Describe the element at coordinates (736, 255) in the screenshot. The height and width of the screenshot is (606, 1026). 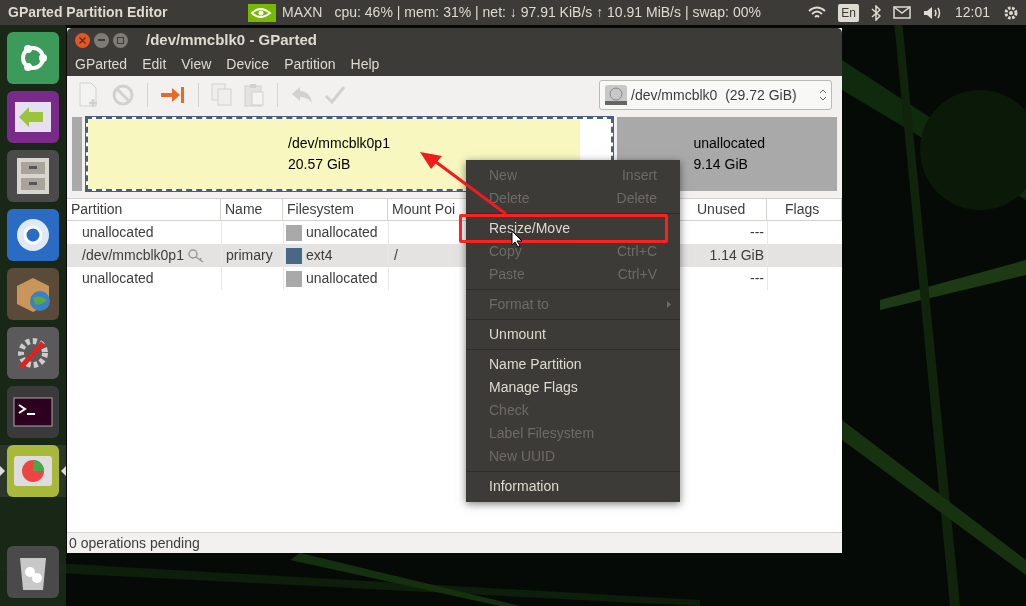
I see `table-cell-text: 1.14 GiB` at that location.